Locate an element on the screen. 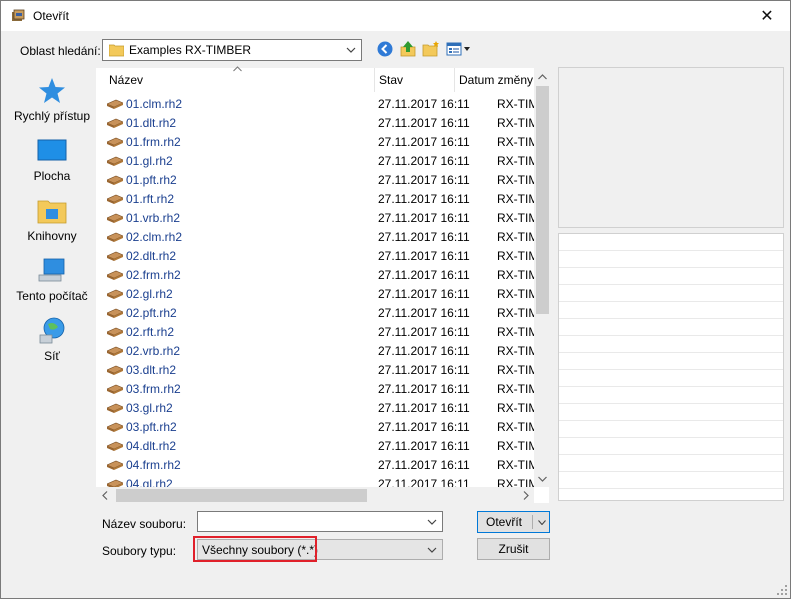 The height and width of the screenshot is (599, 791). file-row: 02.vrb.rh2 27.11.2017 16:11 RX-TIMBER is located at coordinates (315, 351).